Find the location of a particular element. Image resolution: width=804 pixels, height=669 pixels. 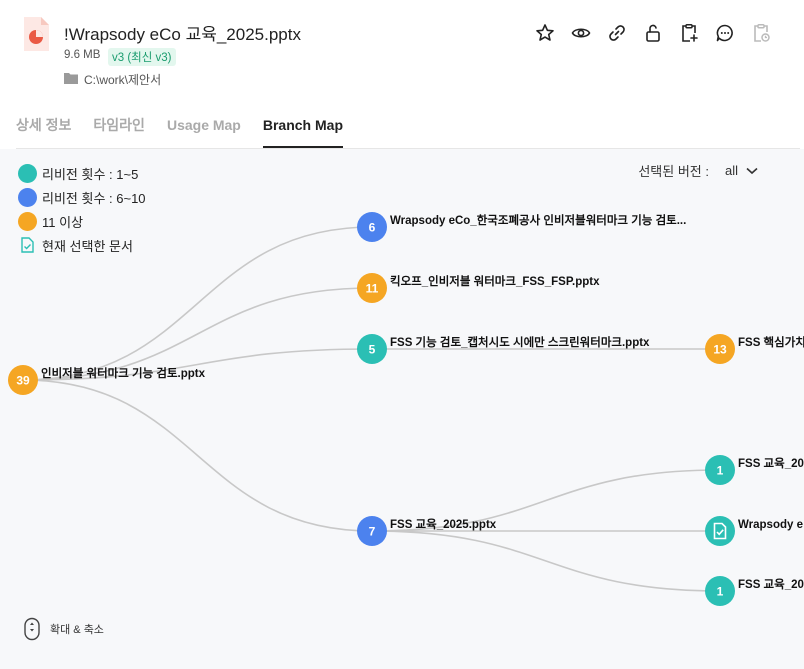

toolbar is located at coordinates (653, 33).